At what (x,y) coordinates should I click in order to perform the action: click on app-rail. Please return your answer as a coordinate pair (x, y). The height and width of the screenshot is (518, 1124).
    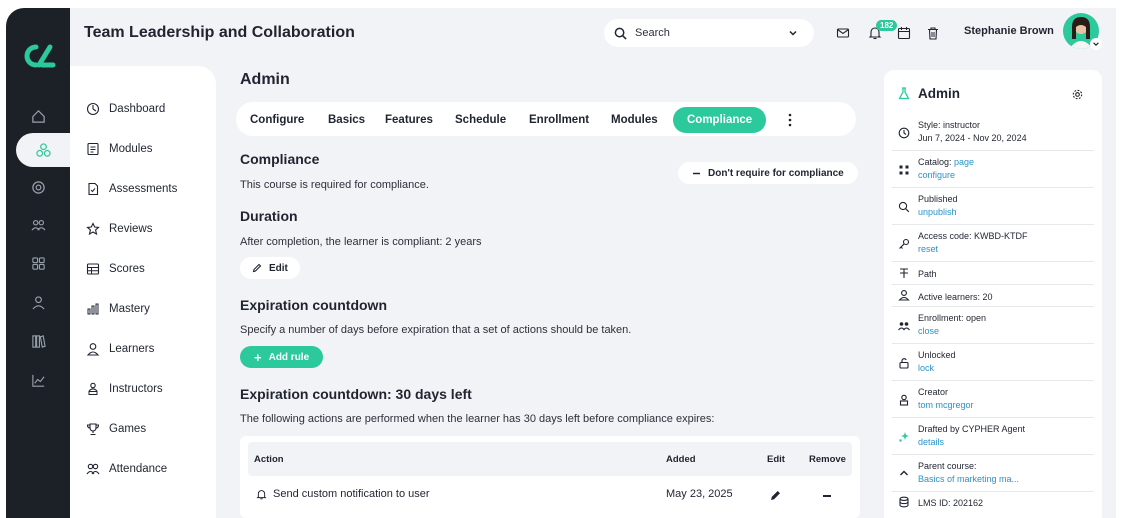
    Looking at the image, I should click on (38, 263).